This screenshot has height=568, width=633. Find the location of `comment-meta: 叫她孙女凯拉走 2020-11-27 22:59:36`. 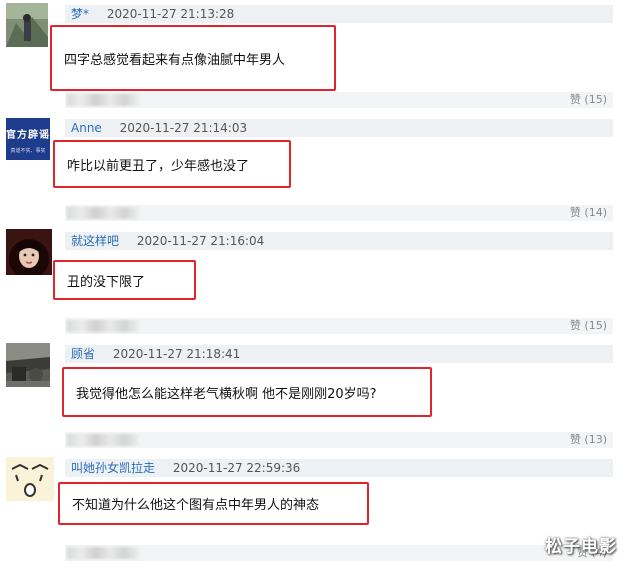

comment-meta: 叫她孙女凯拉走 2020-11-27 22:59:36 is located at coordinates (339, 468).